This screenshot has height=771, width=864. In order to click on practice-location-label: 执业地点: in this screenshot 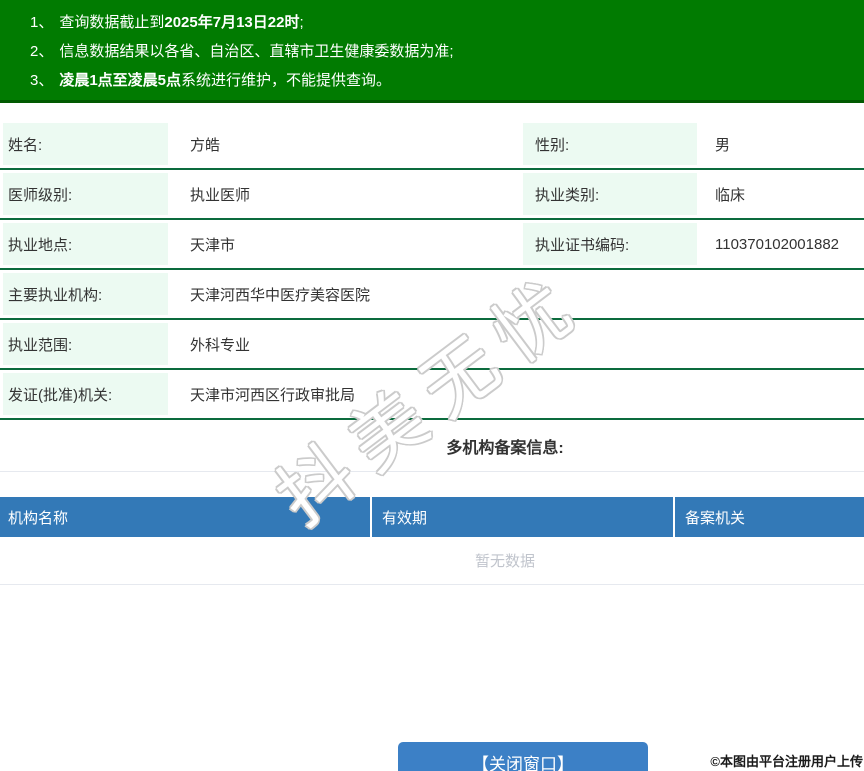, I will do `click(85, 244)`.